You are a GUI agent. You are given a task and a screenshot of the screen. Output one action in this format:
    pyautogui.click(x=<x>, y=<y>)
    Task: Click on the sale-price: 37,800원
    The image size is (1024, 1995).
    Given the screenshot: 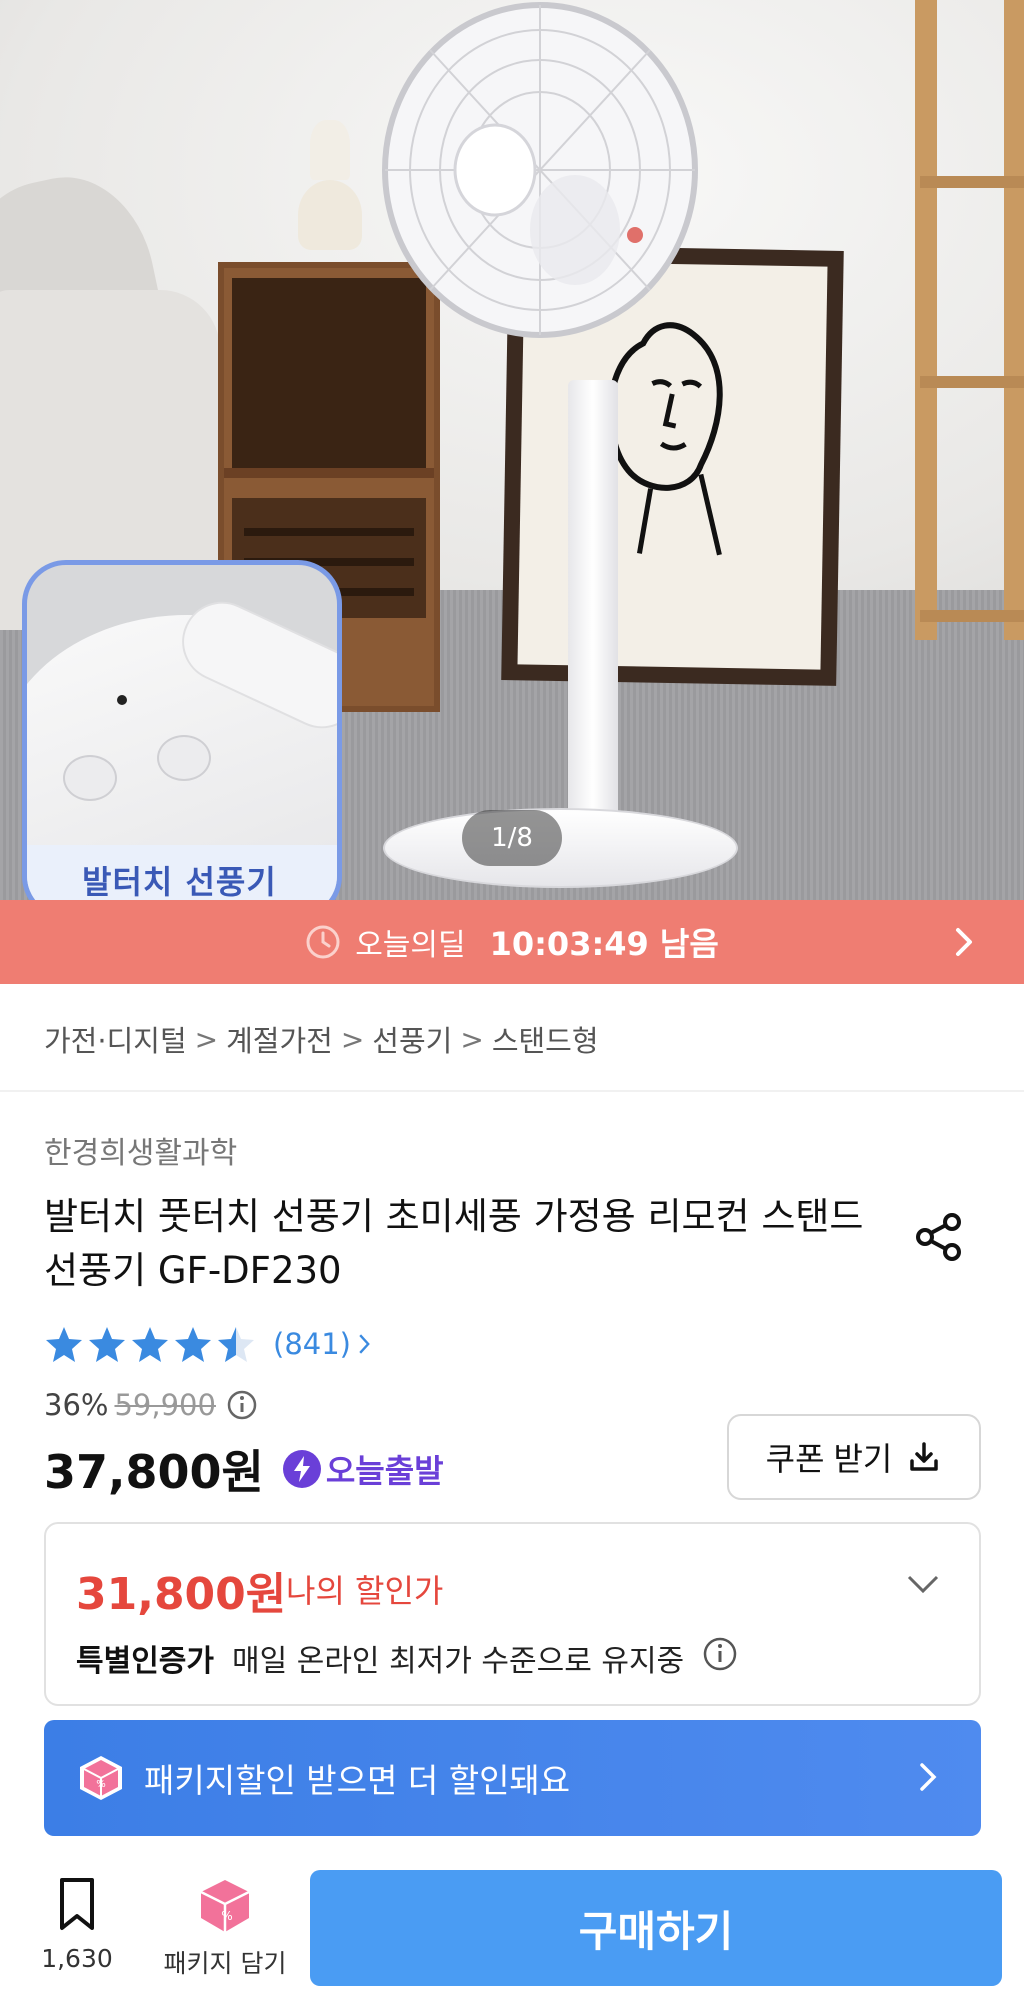 What is the action you would take?
    pyautogui.click(x=154, y=1472)
    